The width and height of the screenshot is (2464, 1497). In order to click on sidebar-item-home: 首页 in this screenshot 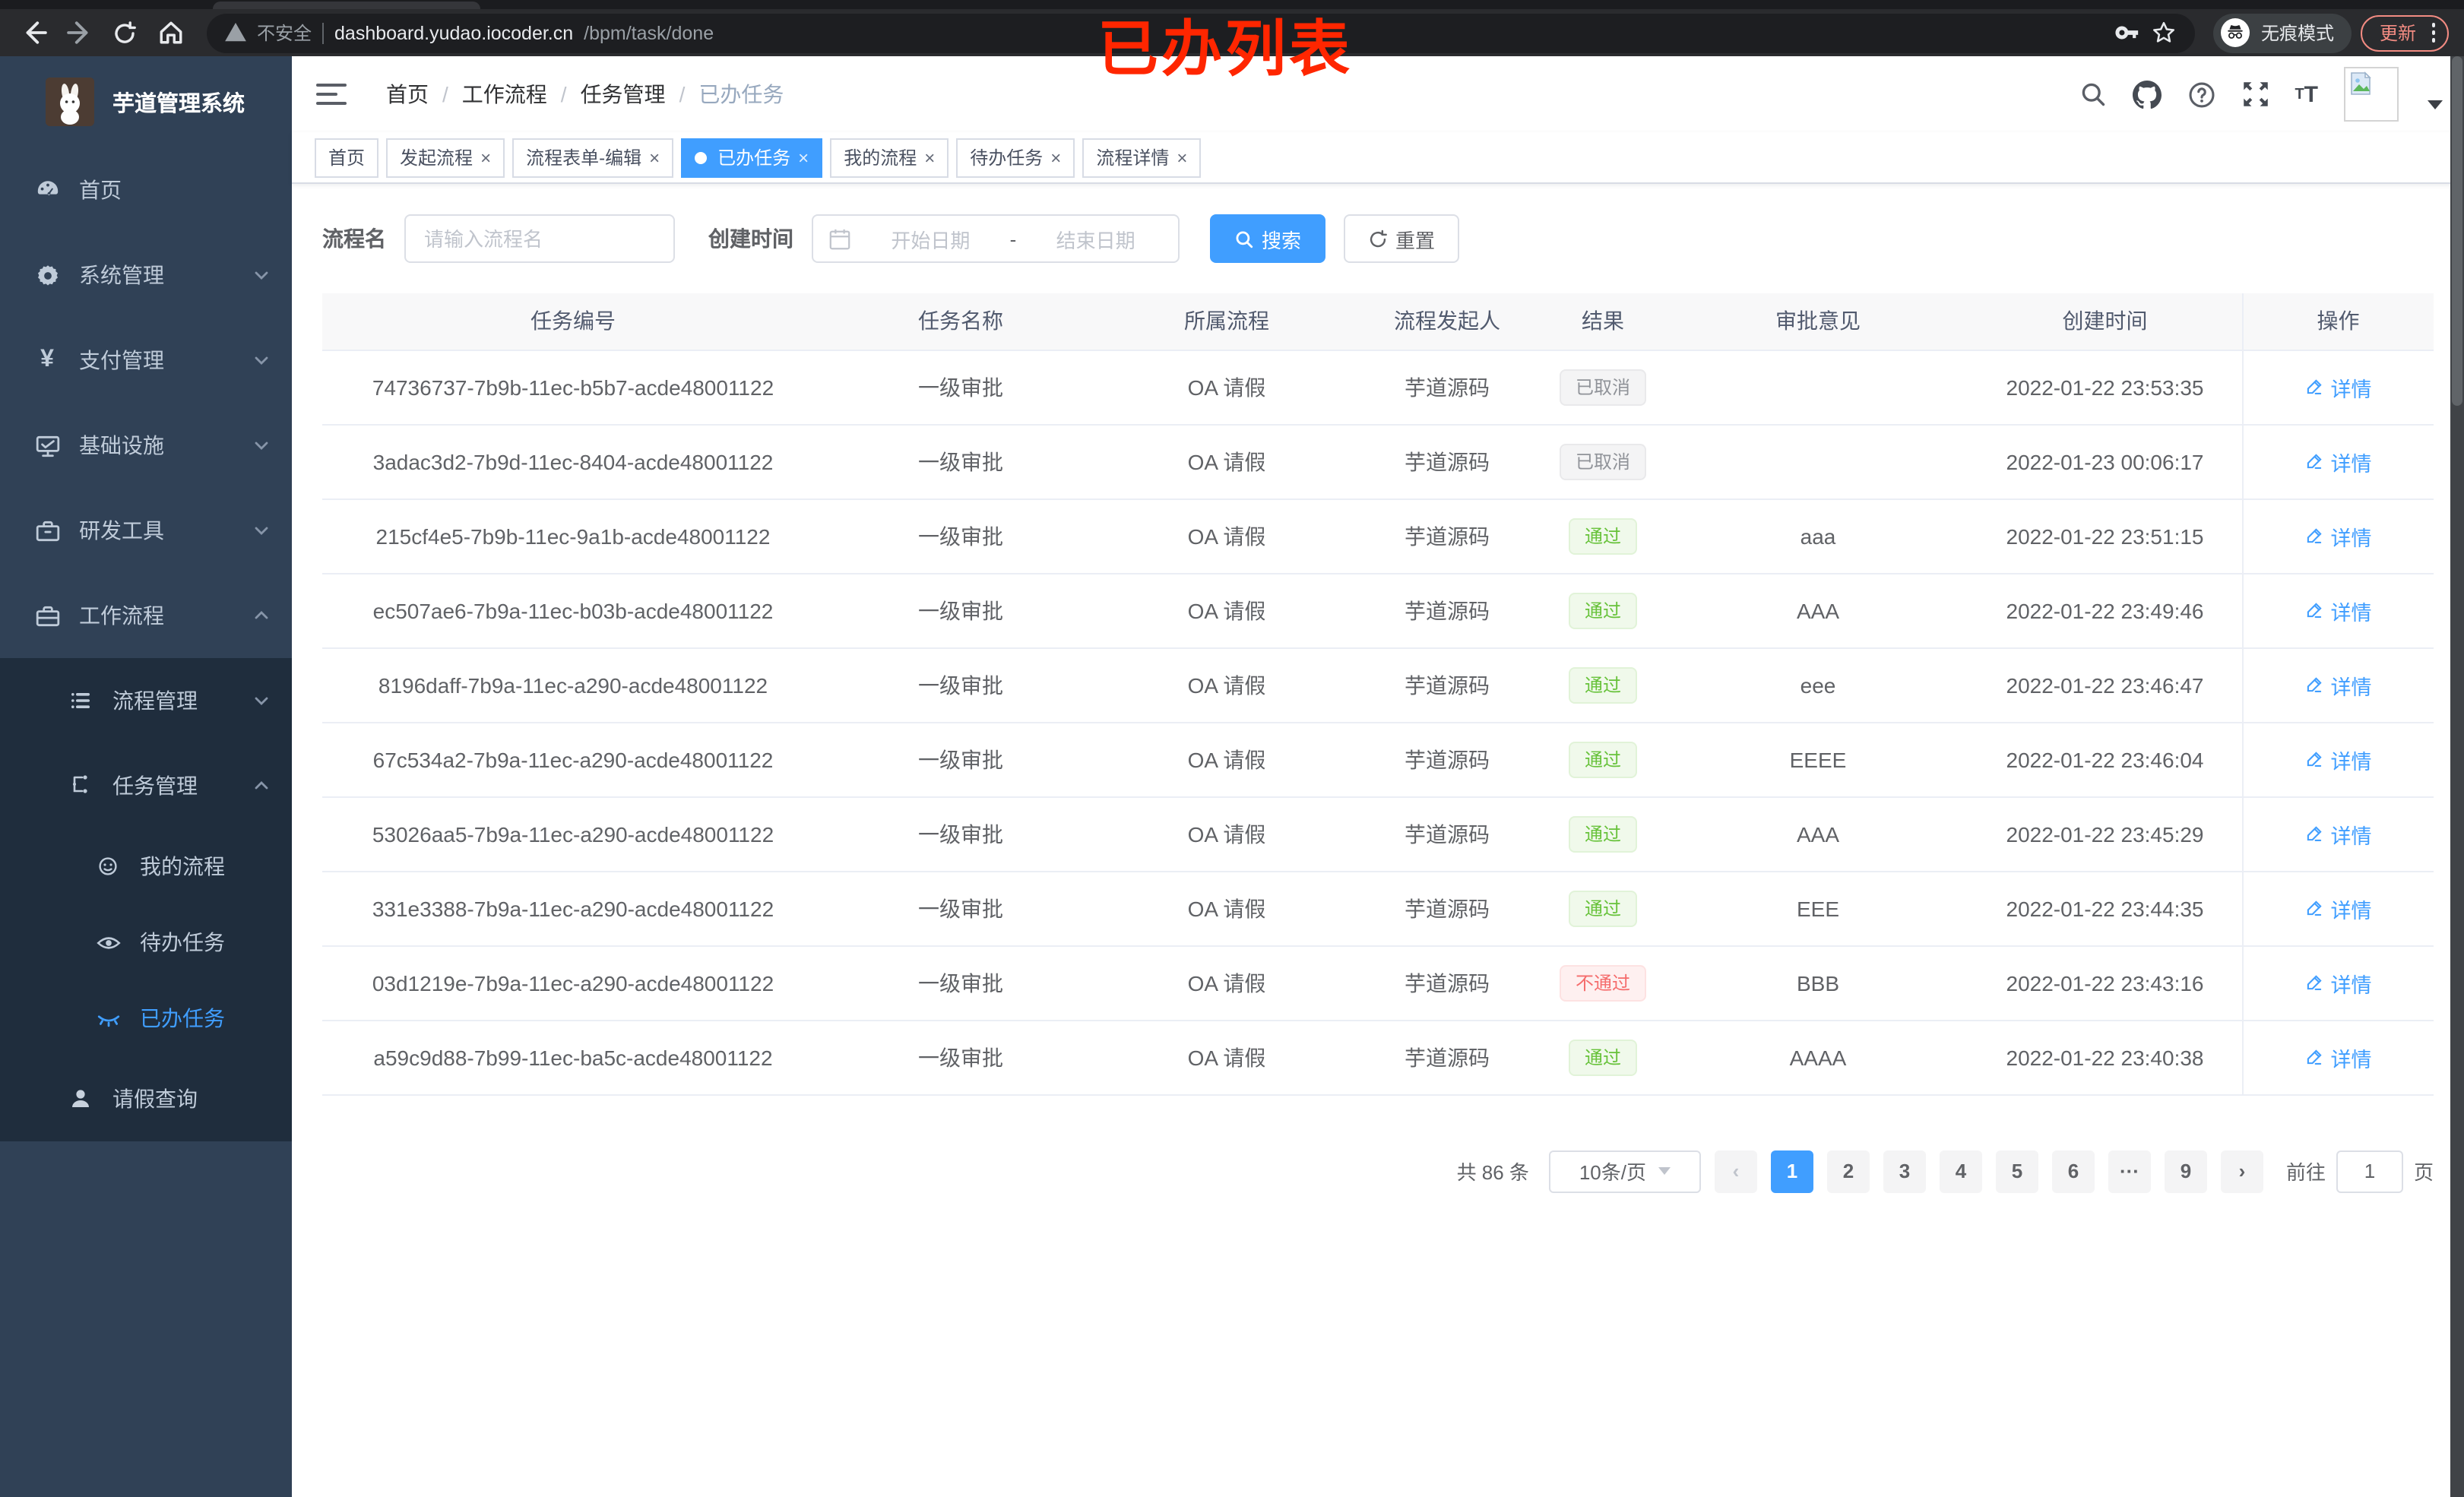, I will do `click(146, 190)`.